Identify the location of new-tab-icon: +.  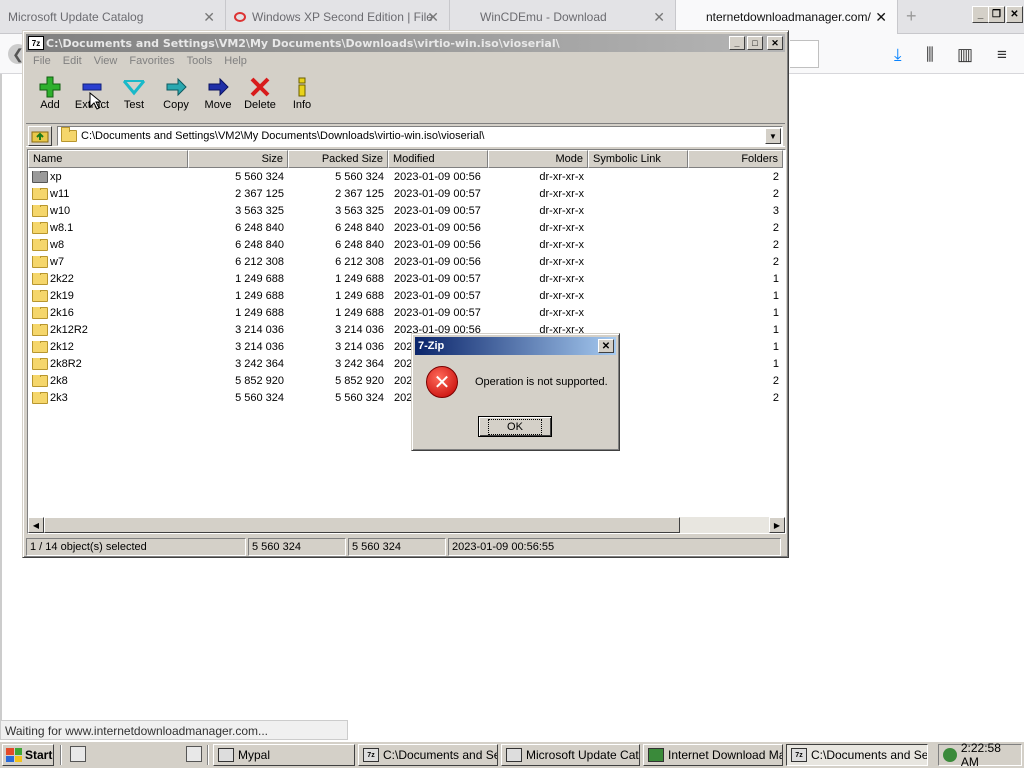
(911, 16).